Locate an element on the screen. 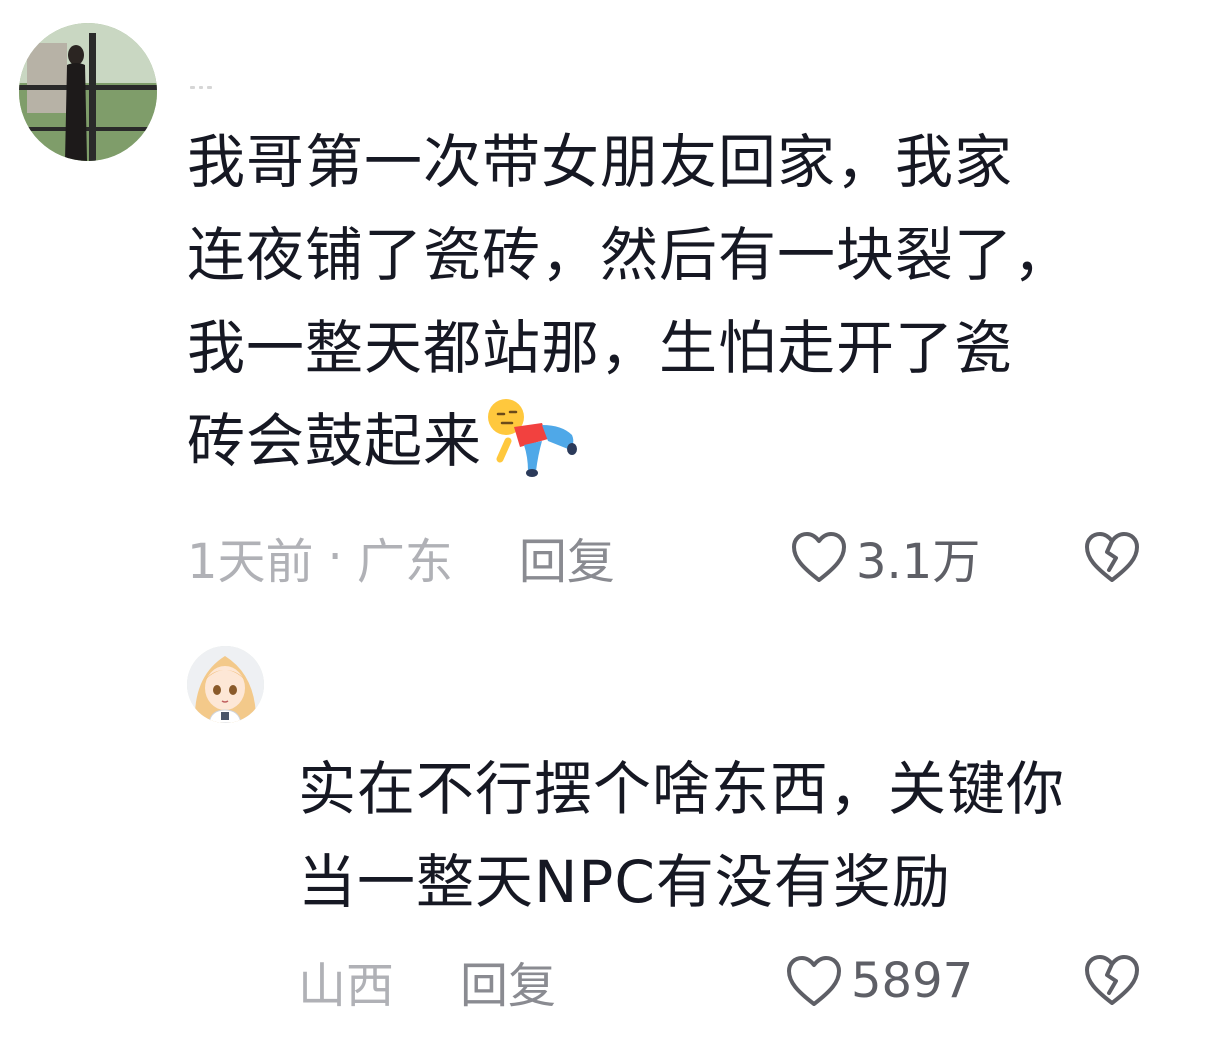  reply-commenter-avatar is located at coordinates (225, 684).